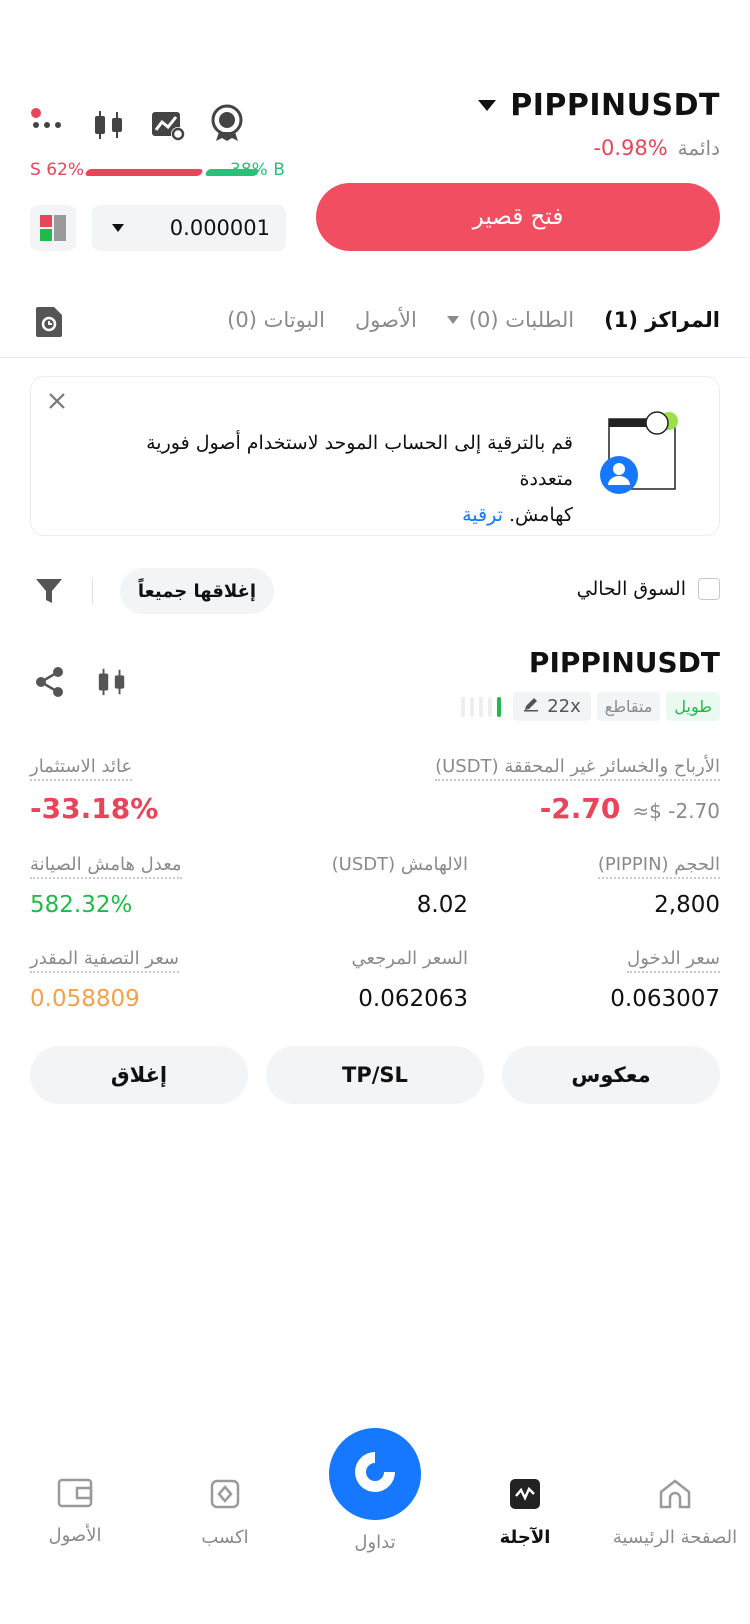  I want to click on wallet-icon, so click(75, 1495).